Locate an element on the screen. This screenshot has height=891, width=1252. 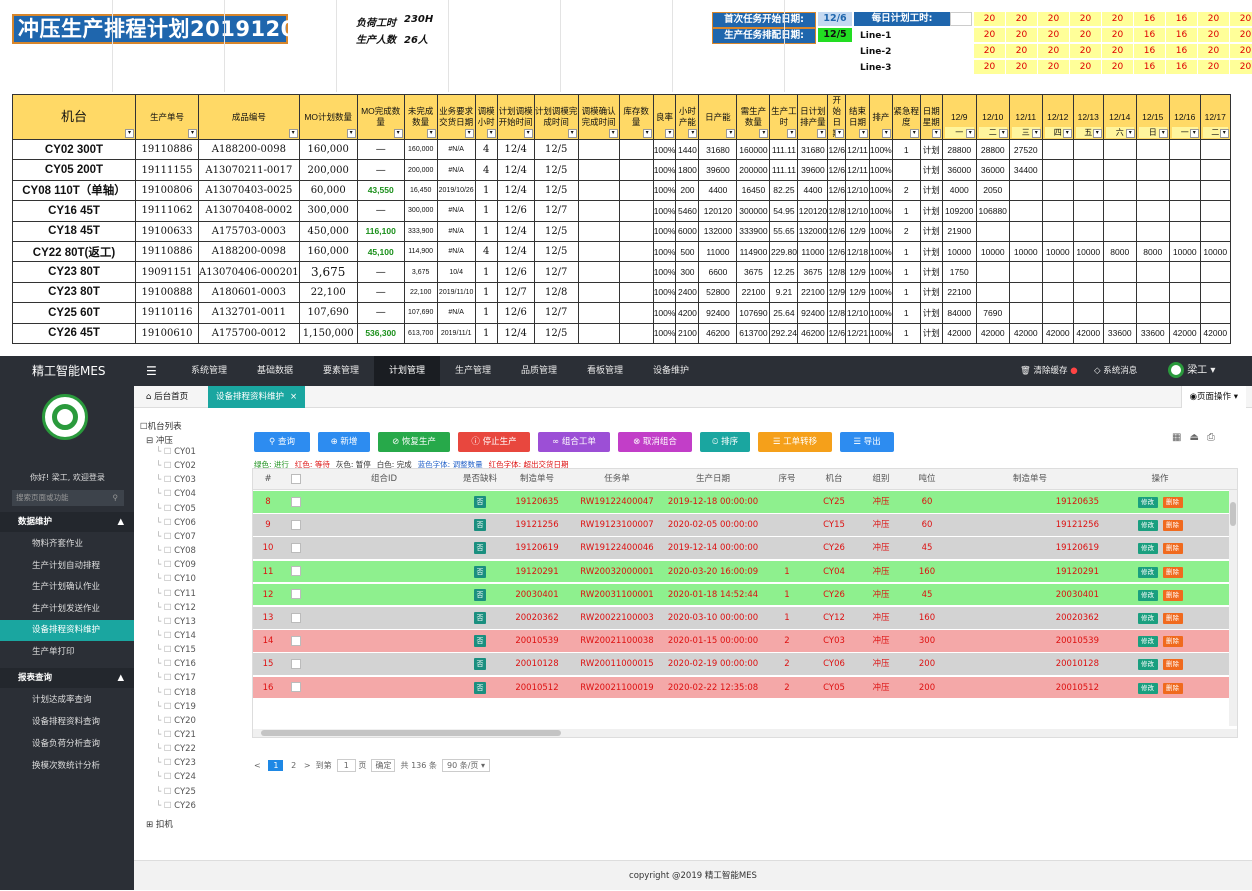
tree-node: └ ☐ CY19 is located at coordinates (176, 707).